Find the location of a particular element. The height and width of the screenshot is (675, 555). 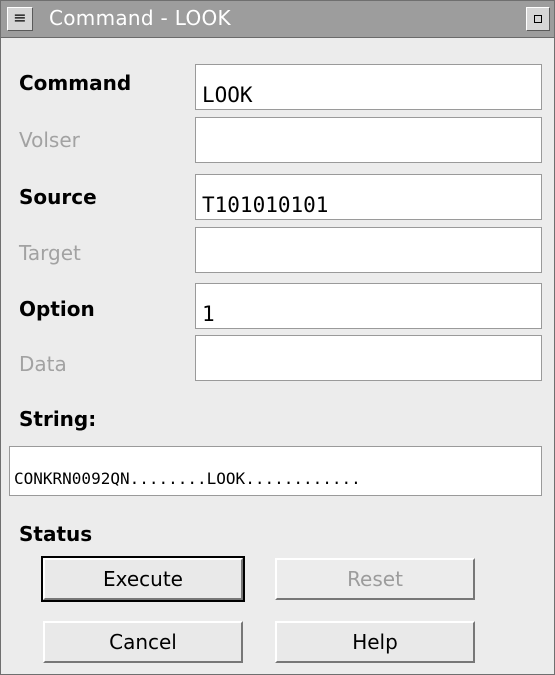

minimize-icon is located at coordinates (538, 19).